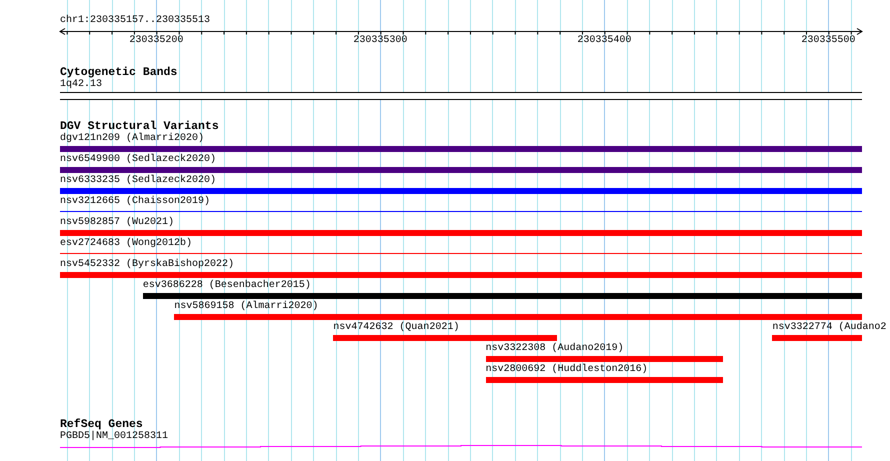 Image resolution: width=890 pixels, height=461 pixels. What do you see at coordinates (126, 244) in the screenshot?
I see `variant-label: esv2724683 (Wong2012b)` at bounding box center [126, 244].